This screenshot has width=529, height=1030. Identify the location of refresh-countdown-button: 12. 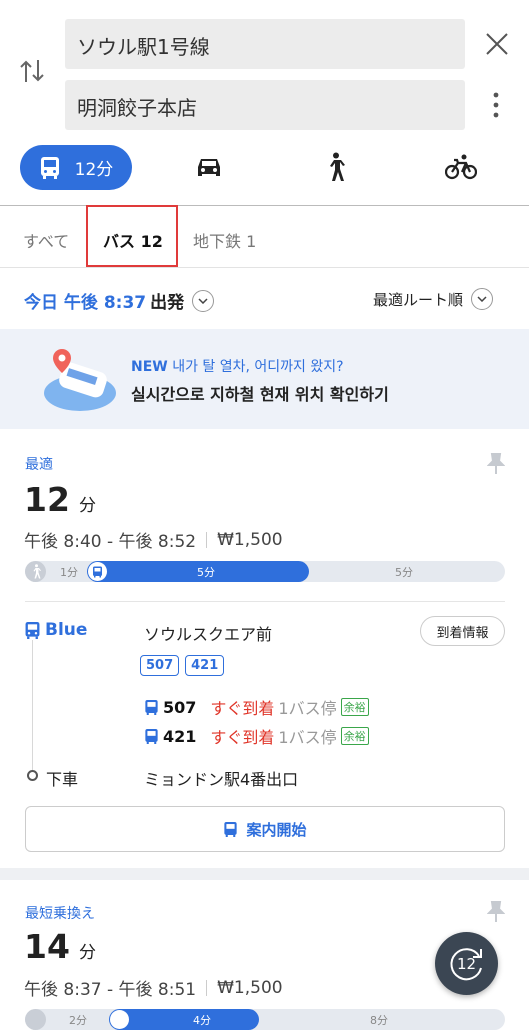
(466, 963).